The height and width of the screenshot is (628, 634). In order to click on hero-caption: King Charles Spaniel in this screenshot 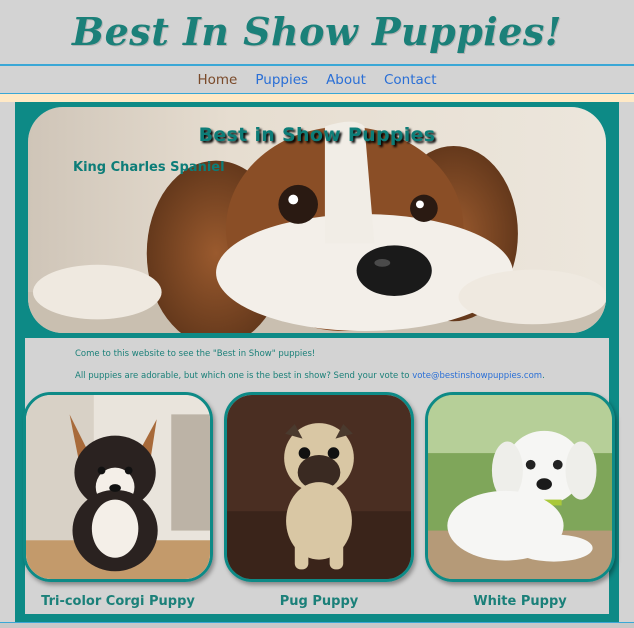, I will do `click(149, 167)`.